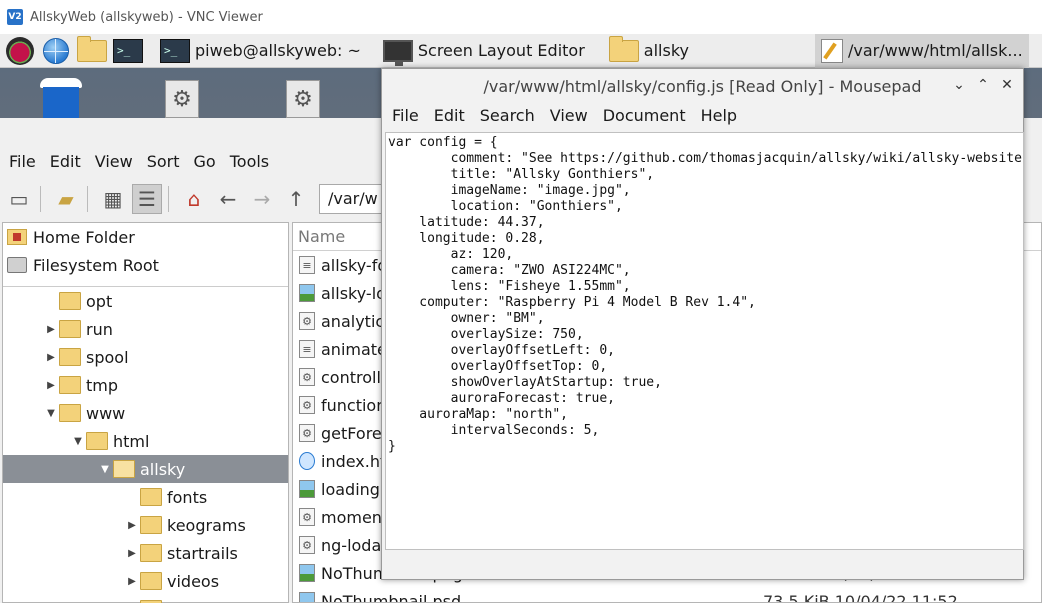 The image size is (1042, 603). What do you see at coordinates (194, 199) in the screenshot?
I see `home-button: ⌂` at bounding box center [194, 199].